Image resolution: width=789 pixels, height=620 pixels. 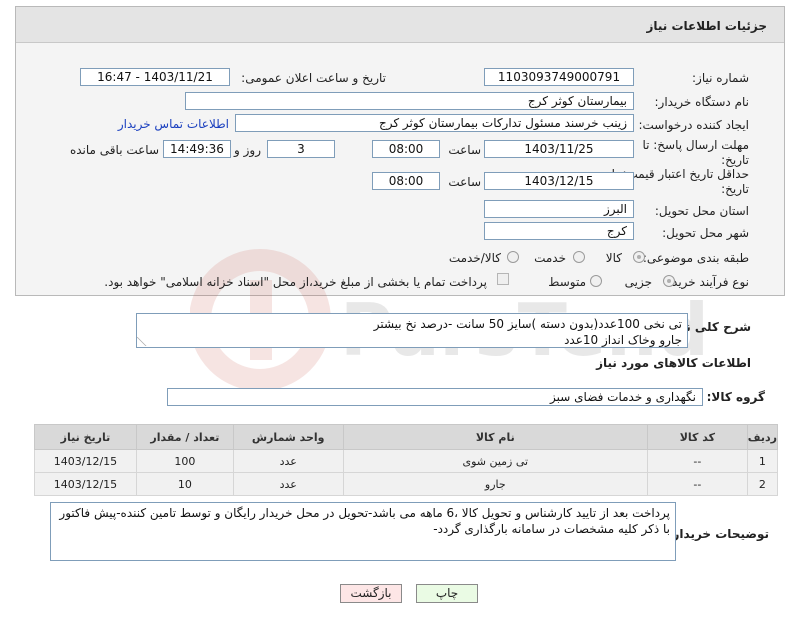 What do you see at coordinates (718, 534) in the screenshot?
I see `buyer-notes-label: توضیحات خریدار:` at bounding box center [718, 534].